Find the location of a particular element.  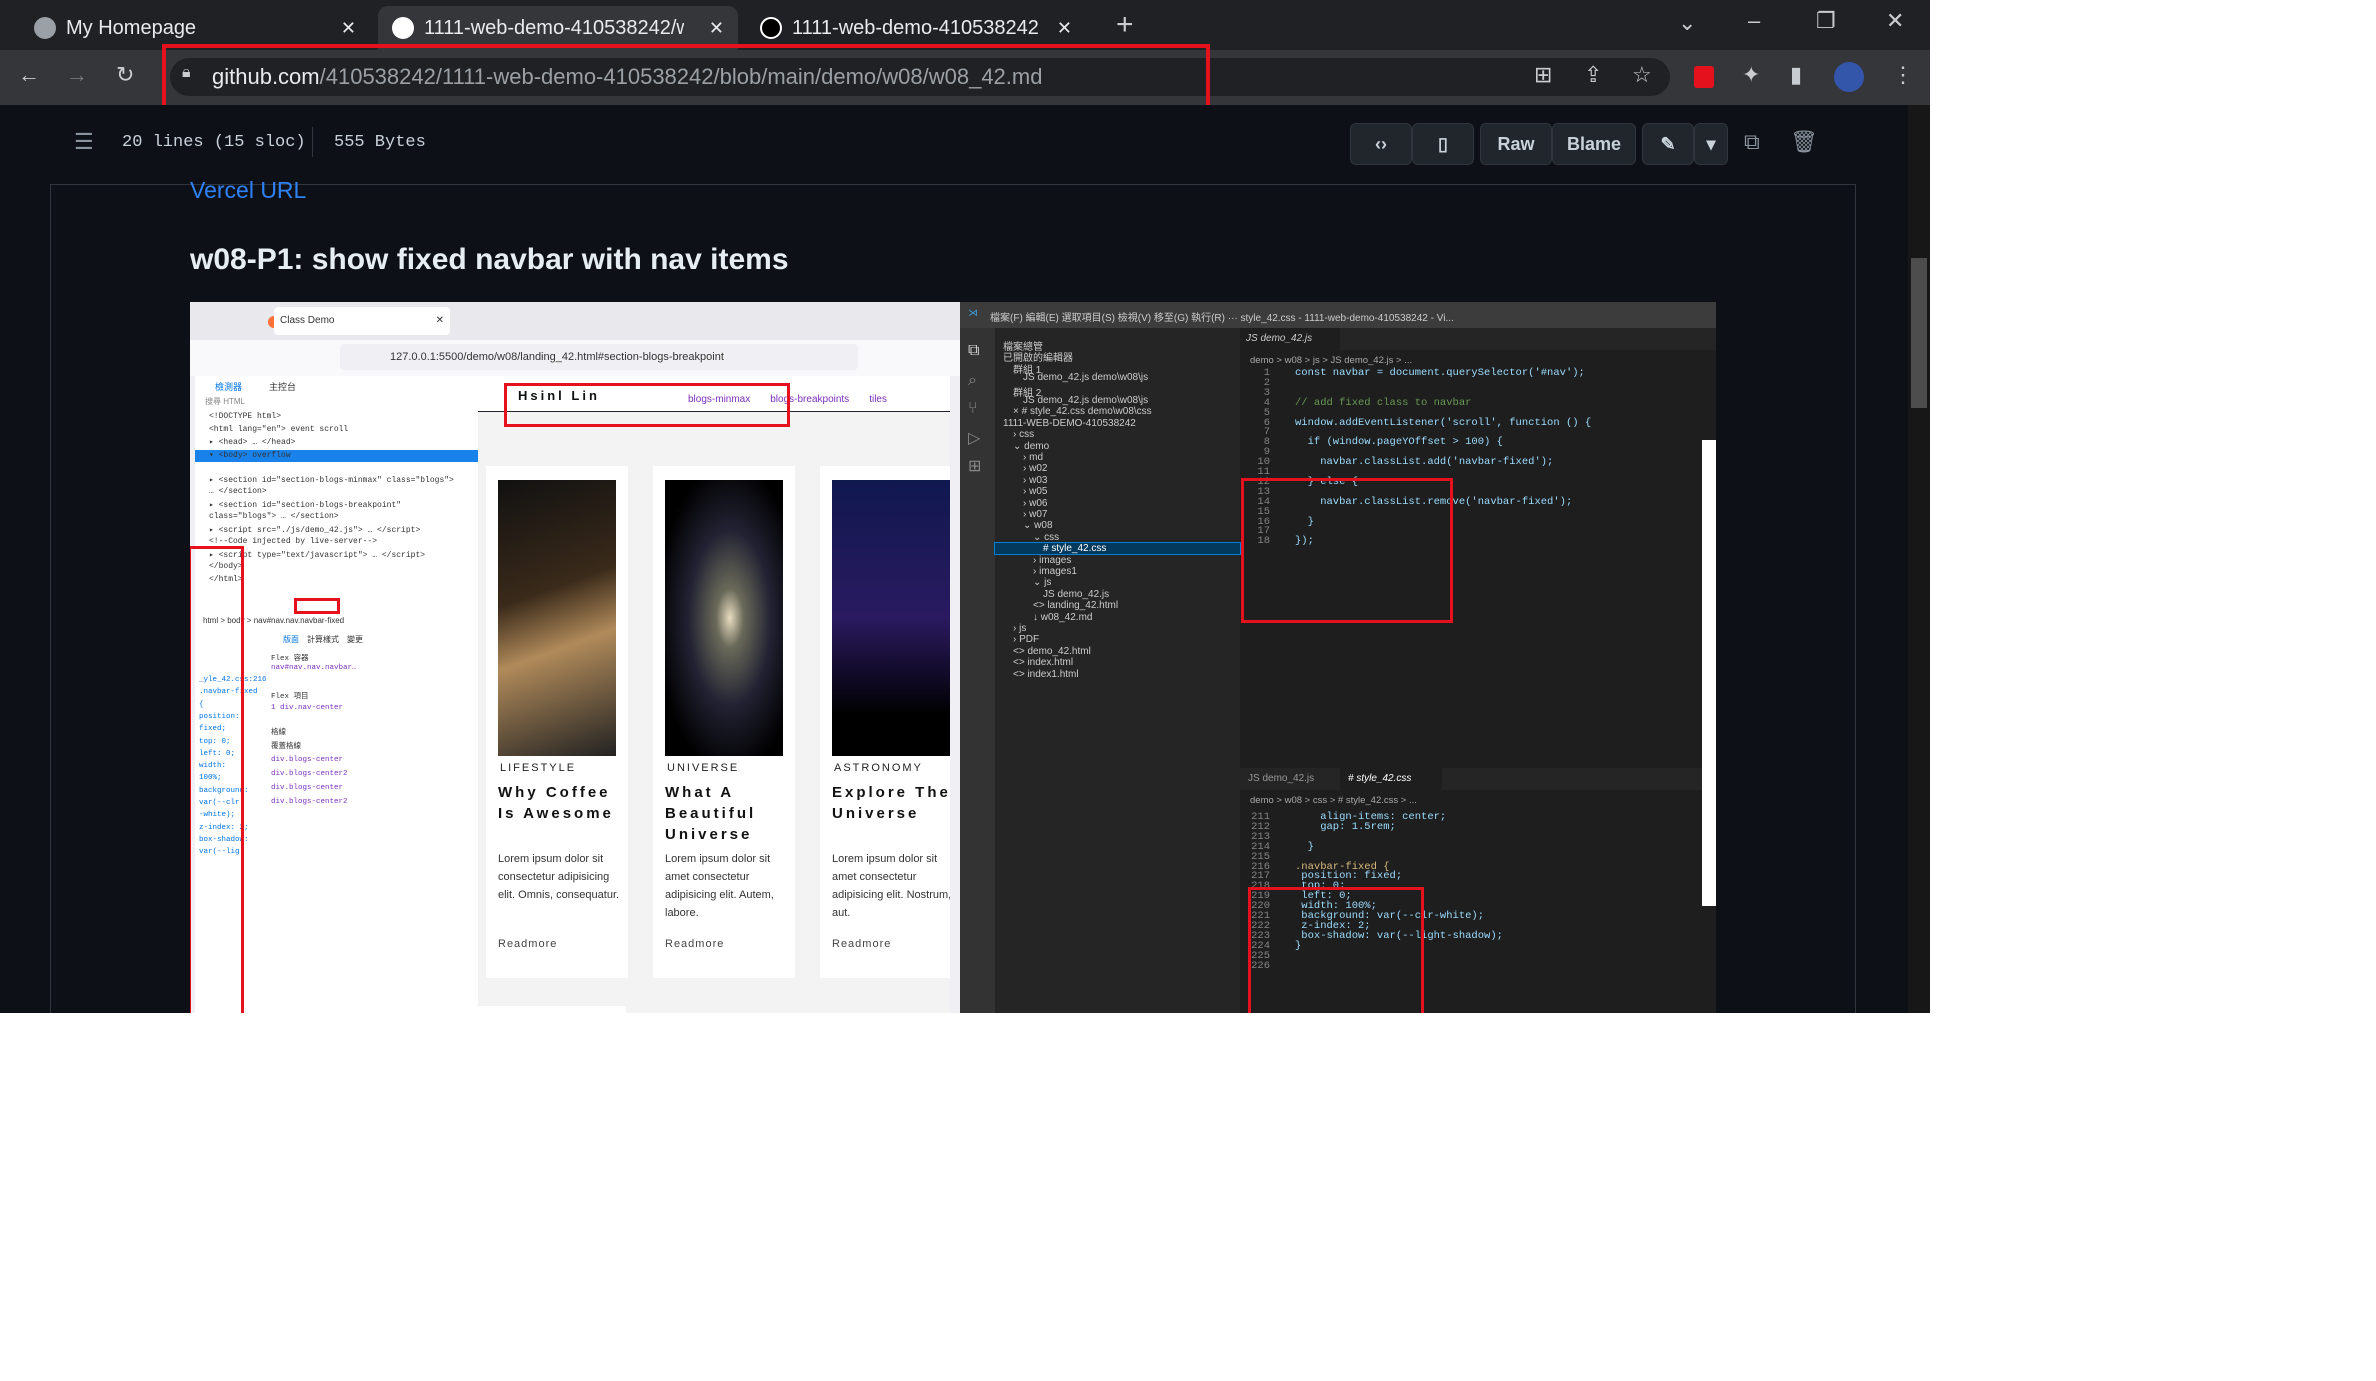

side-panel-icon: ▮ is located at coordinates (1796, 75).